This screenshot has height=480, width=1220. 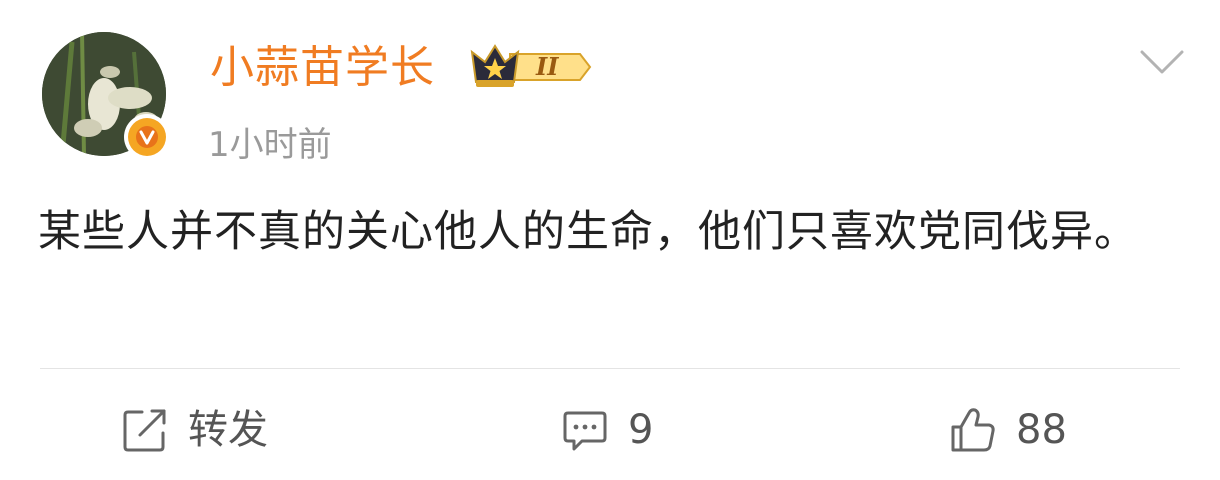 I want to click on verified-v-icon, so click(x=147, y=137).